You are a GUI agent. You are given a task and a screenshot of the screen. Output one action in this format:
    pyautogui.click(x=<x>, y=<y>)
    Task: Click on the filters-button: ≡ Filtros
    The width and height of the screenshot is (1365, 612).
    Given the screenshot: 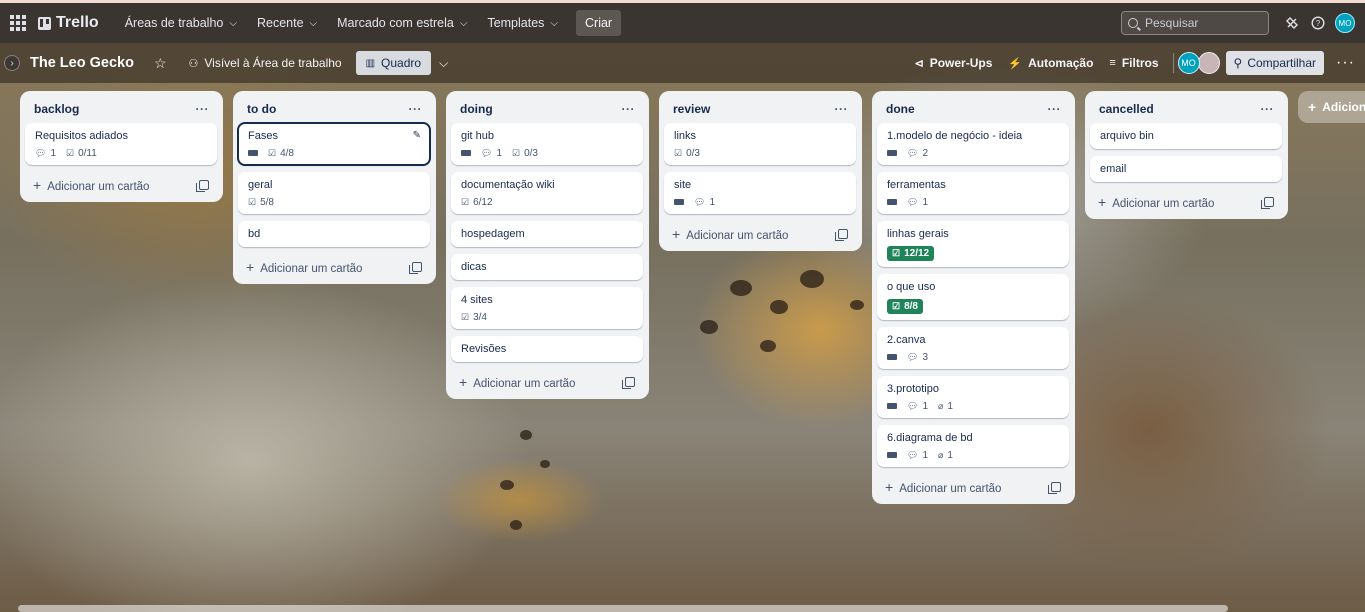 What is the action you would take?
    pyautogui.click(x=1133, y=63)
    